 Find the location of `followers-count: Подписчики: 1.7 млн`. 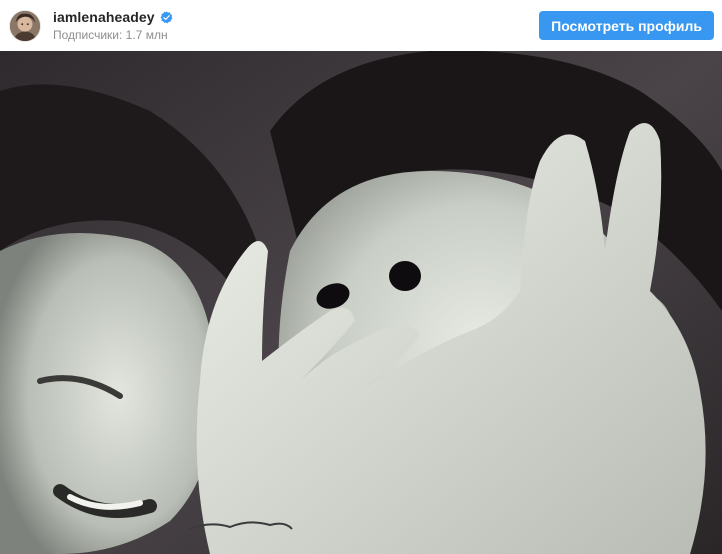

followers-count: Подписчики: 1.7 млн is located at coordinates (110, 35).